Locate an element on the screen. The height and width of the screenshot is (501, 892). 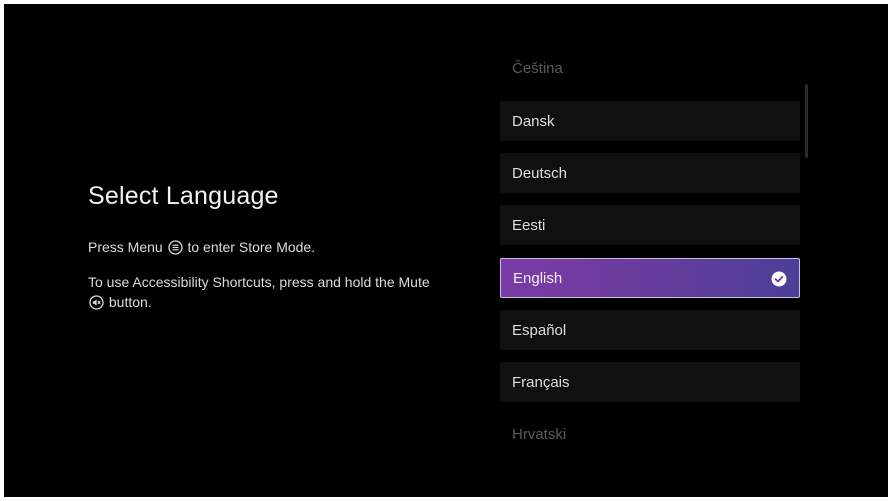
language-label: Hrvatski is located at coordinates (539, 434).